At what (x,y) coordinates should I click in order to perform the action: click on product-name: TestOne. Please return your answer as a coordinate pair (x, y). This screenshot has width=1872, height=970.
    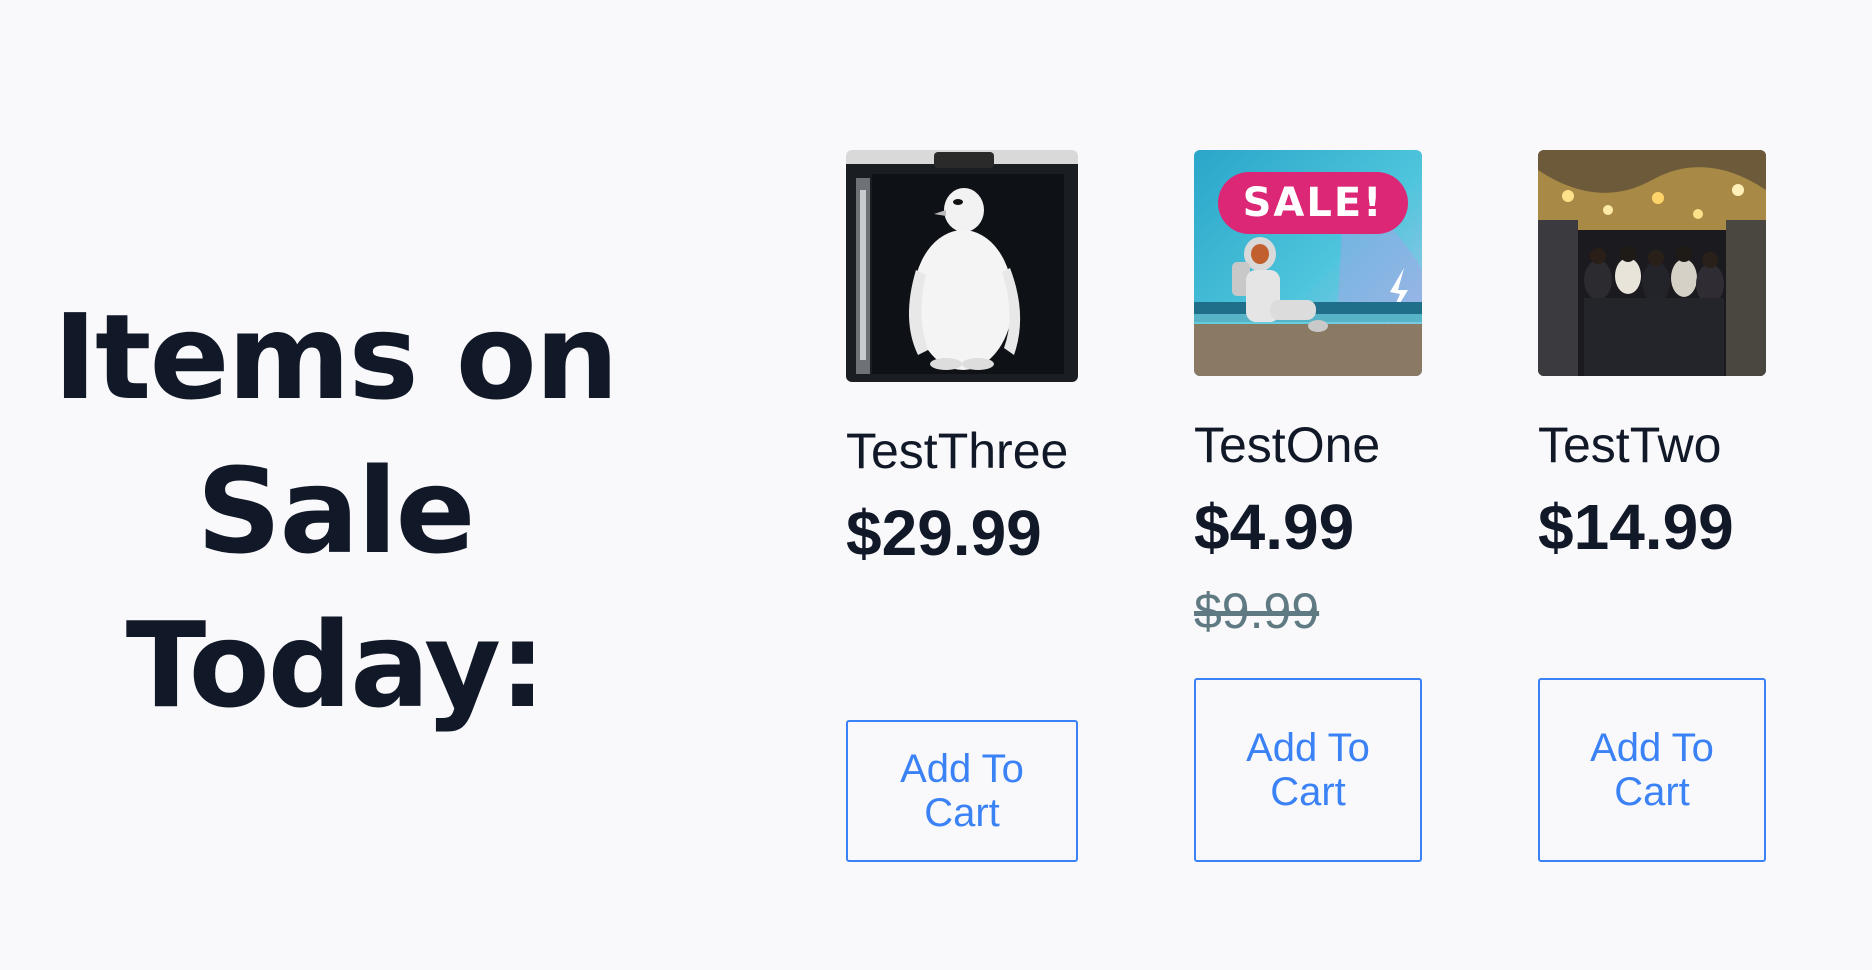
    Looking at the image, I should click on (1287, 445).